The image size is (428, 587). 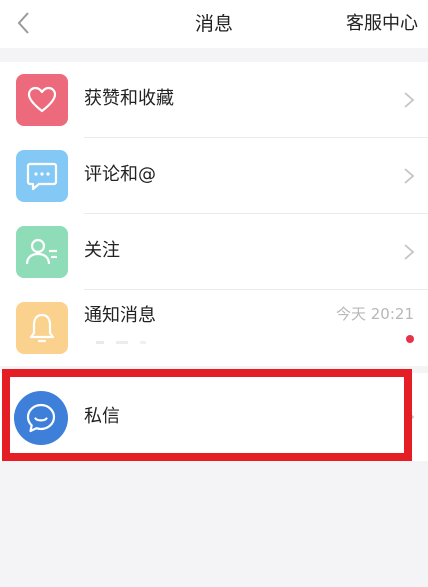 I want to click on direct-messages-icon-tile, so click(x=41, y=418).